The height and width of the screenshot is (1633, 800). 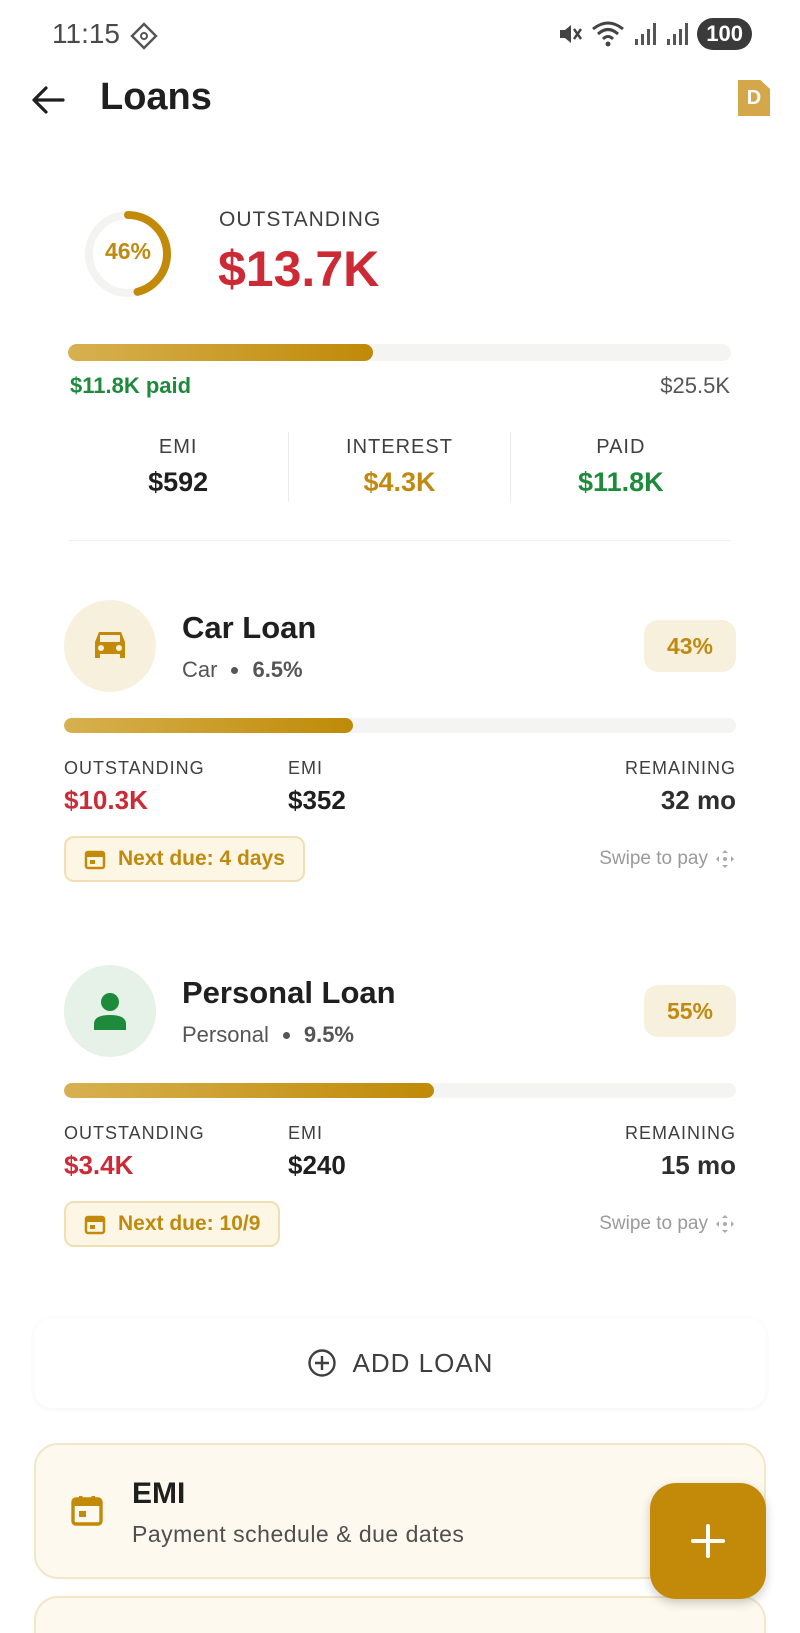 What do you see at coordinates (646, 34) in the screenshot?
I see `signal-icon` at bounding box center [646, 34].